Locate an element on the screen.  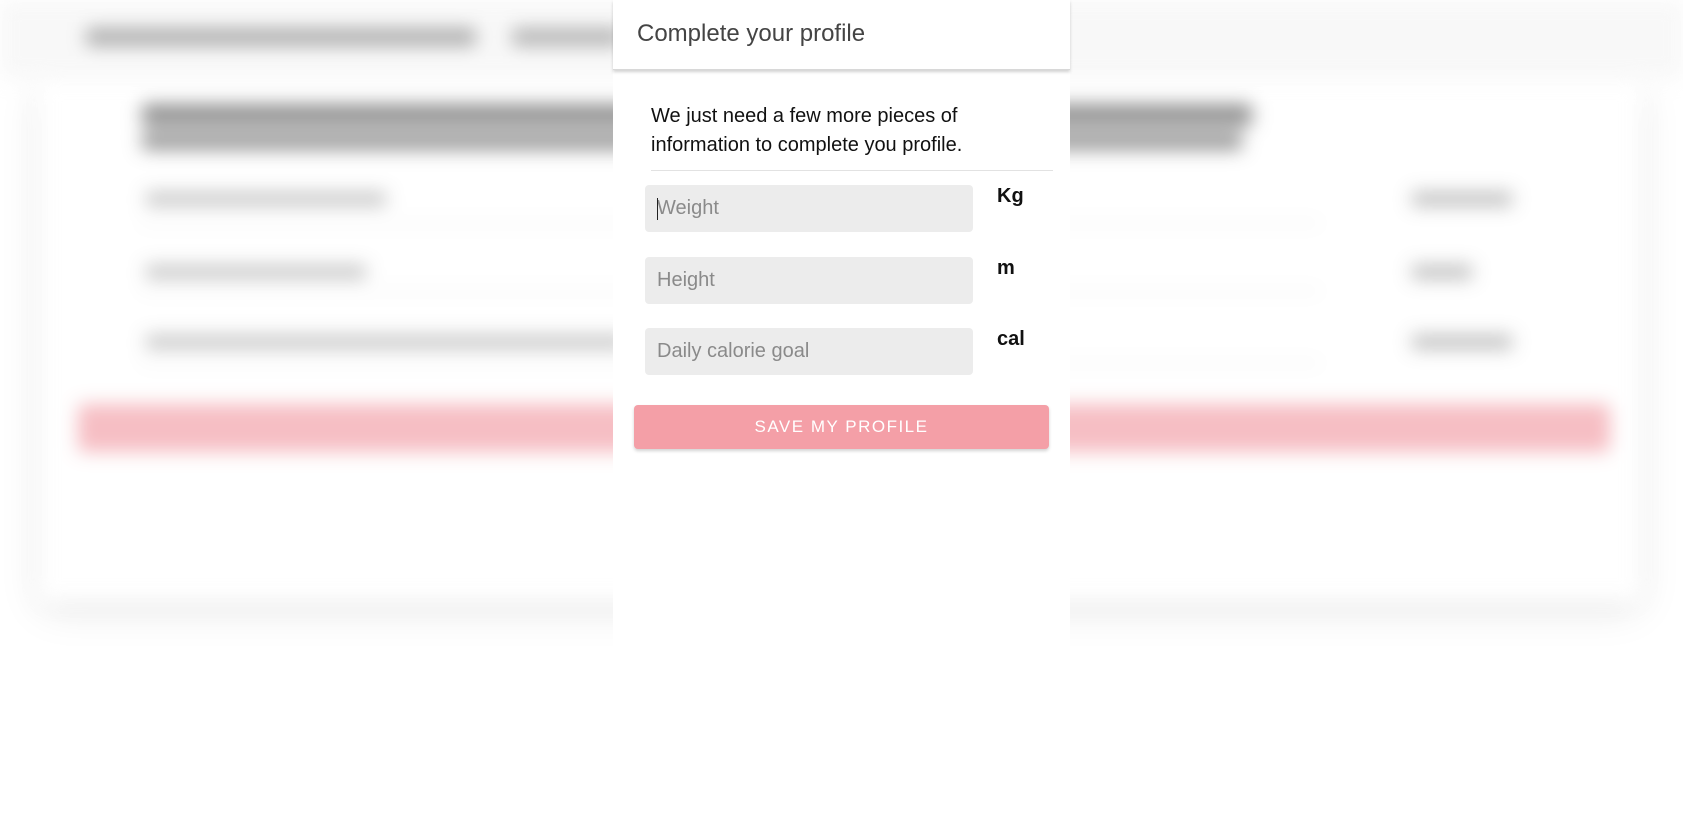
text-cursor is located at coordinates (657, 209).